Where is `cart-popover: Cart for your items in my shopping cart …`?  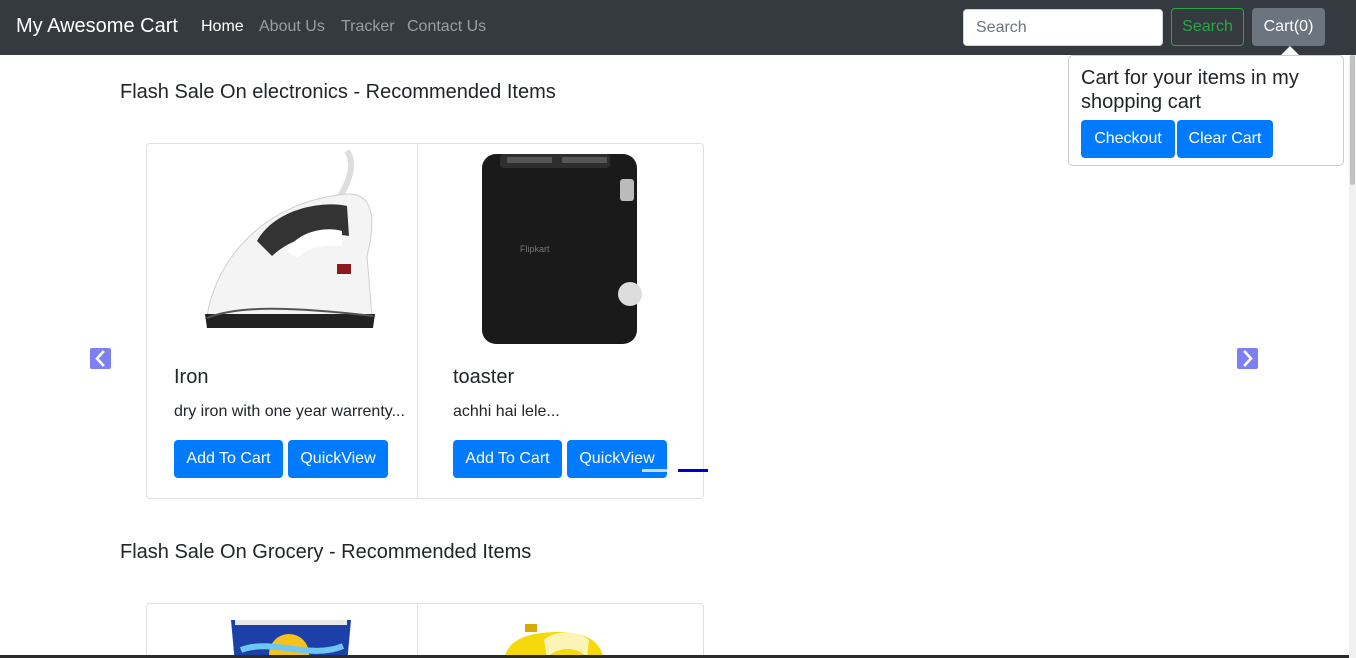
cart-popover: Cart for your items in my shopping cart … is located at coordinates (1206, 110).